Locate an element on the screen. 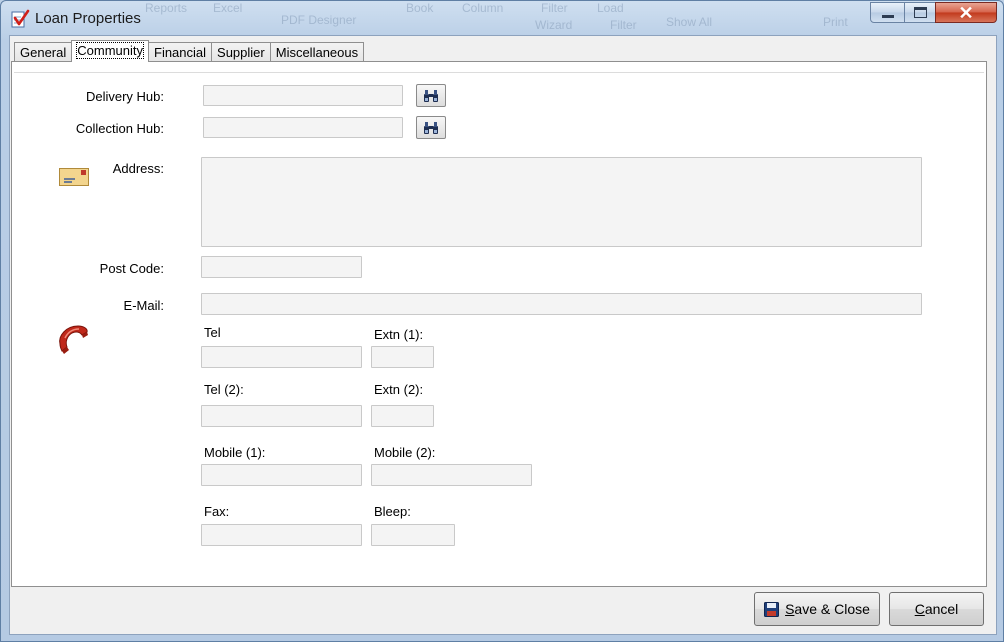 The height and width of the screenshot is (642, 1004). close-button: ✕ is located at coordinates (966, 12).